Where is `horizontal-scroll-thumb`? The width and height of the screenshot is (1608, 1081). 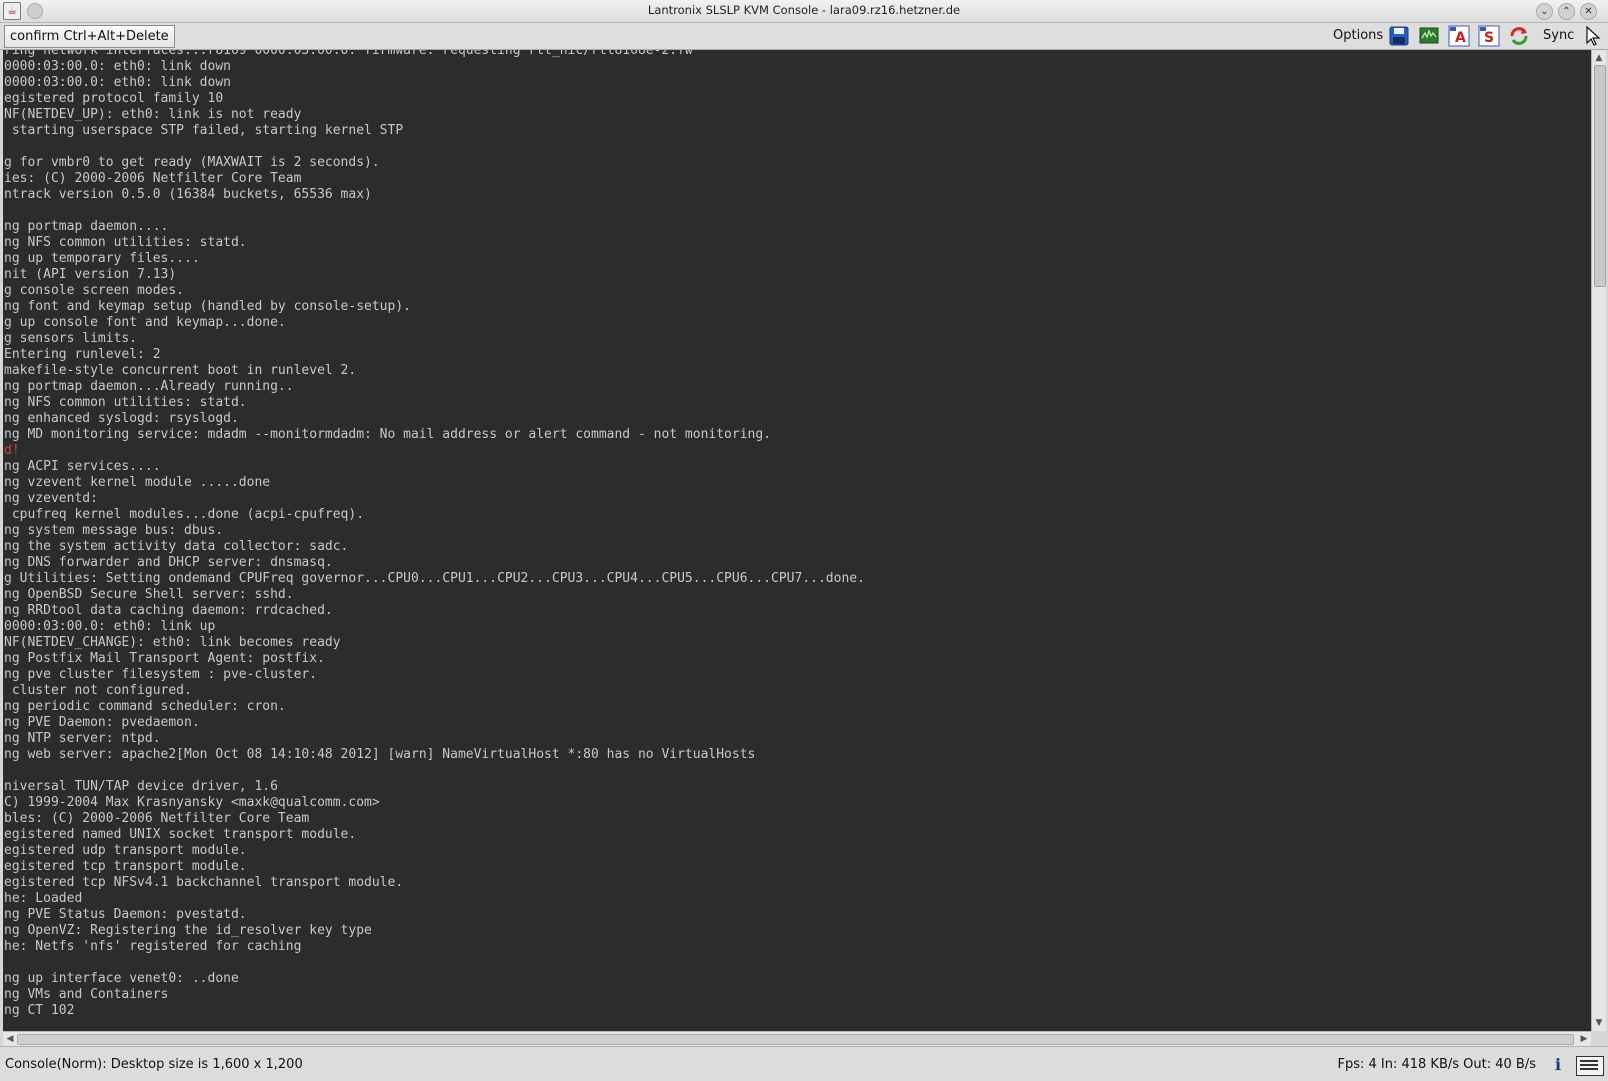
horizontal-scroll-thumb is located at coordinates (795, 1039).